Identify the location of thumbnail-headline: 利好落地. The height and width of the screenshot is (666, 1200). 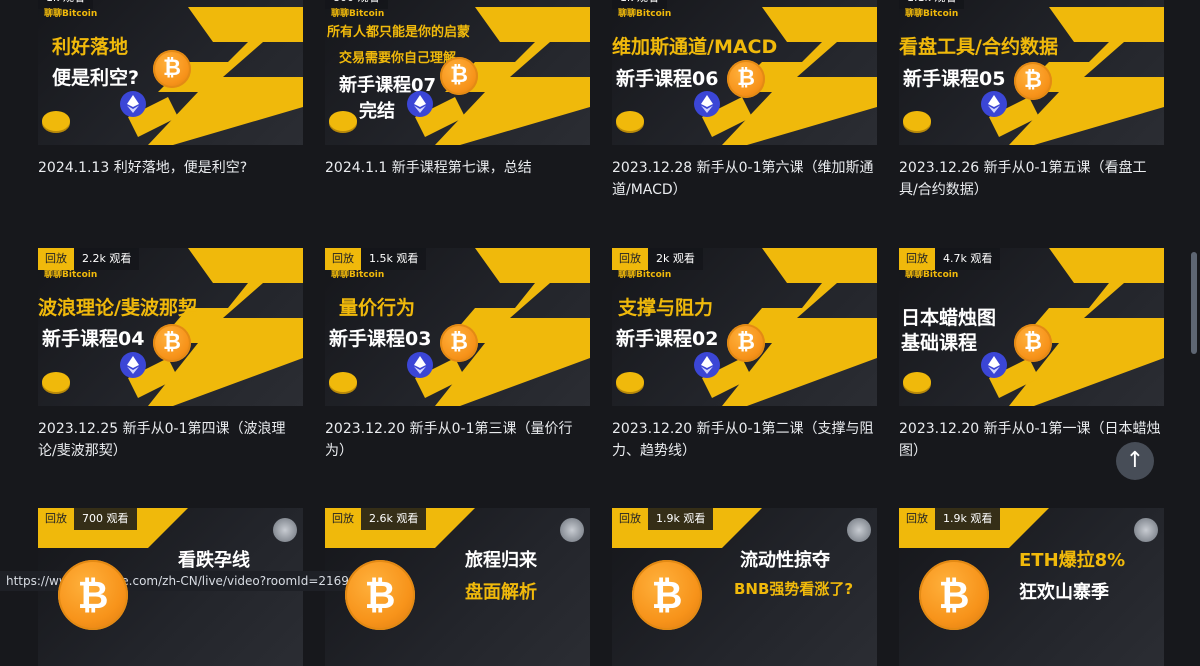
(90, 47).